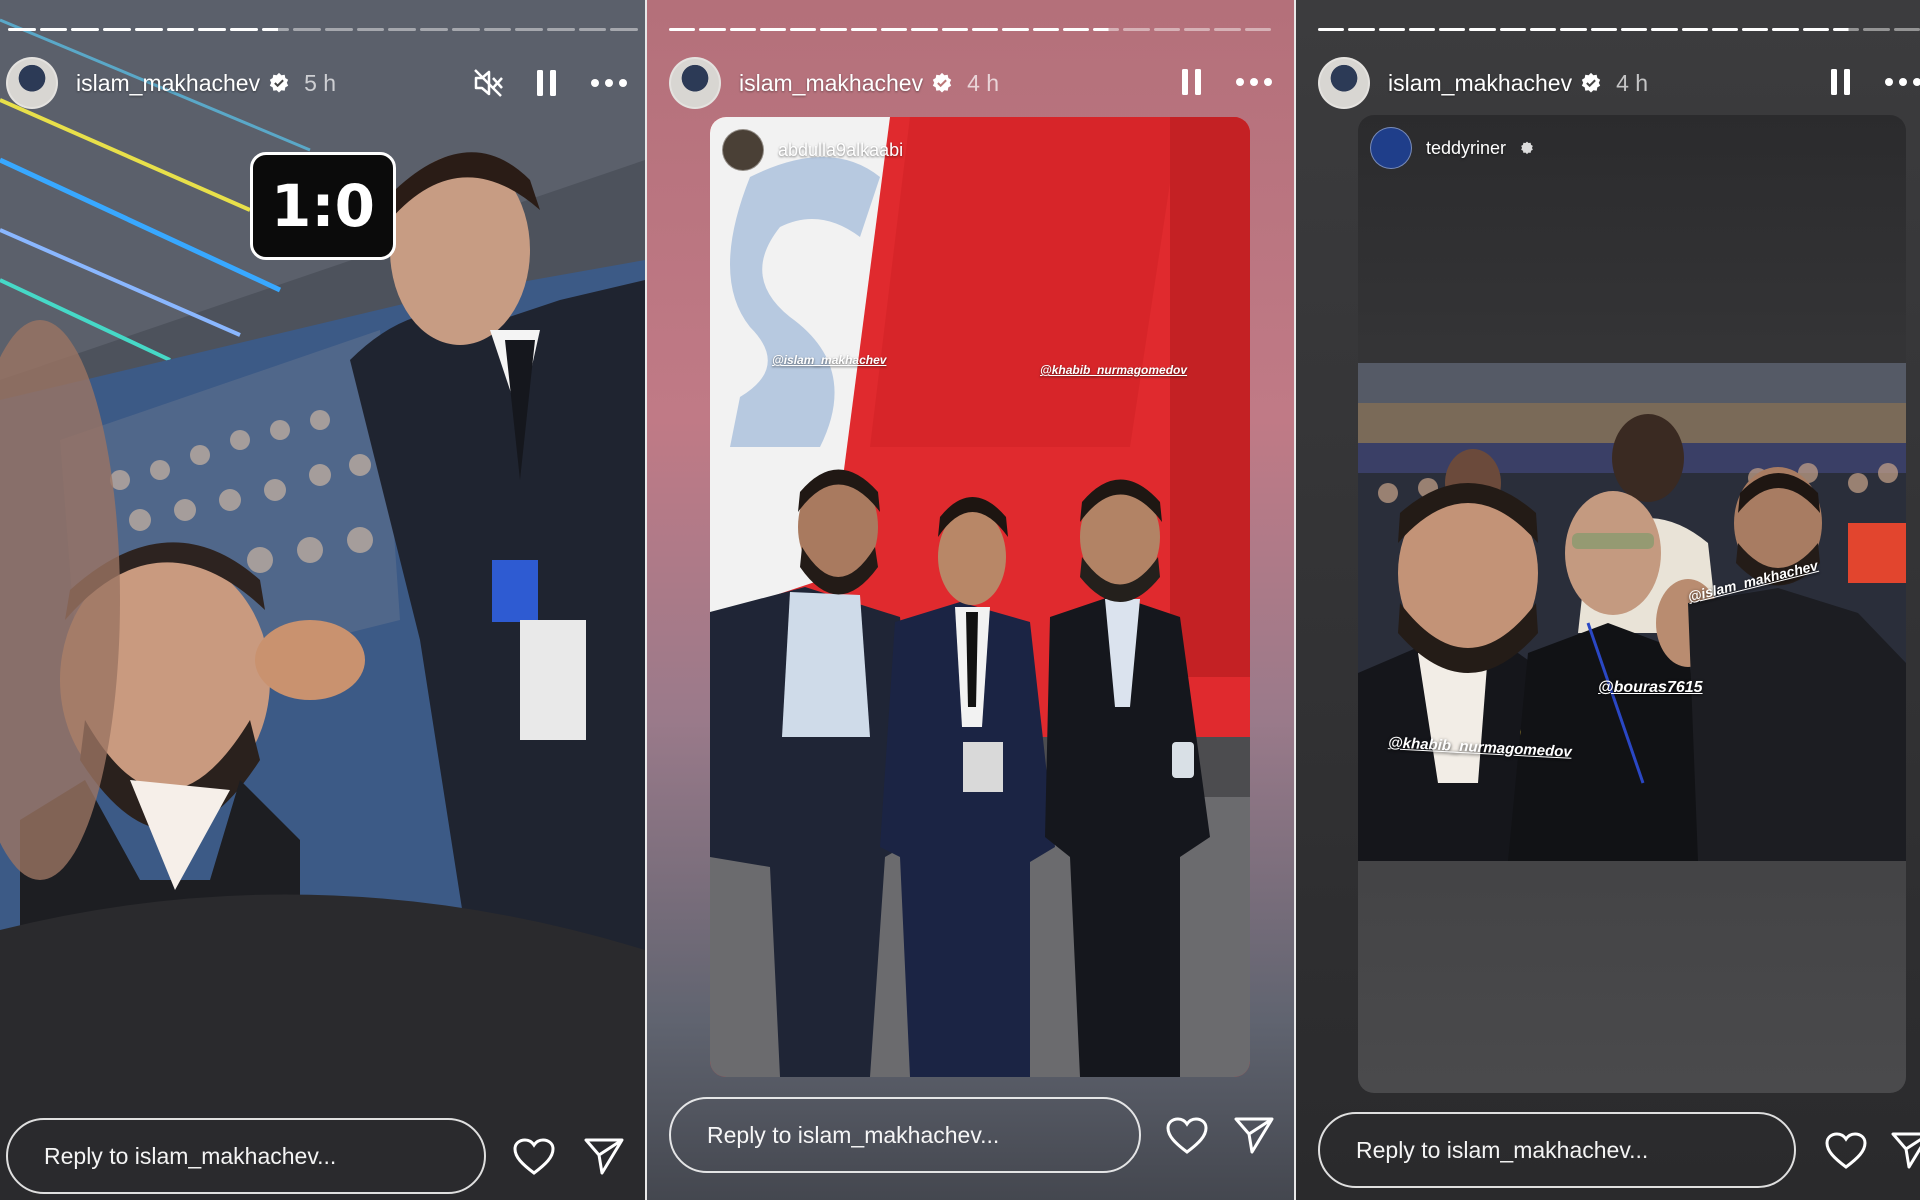 This screenshot has width=1920, height=1200. I want to click on post-time: 4 h, so click(1632, 82).